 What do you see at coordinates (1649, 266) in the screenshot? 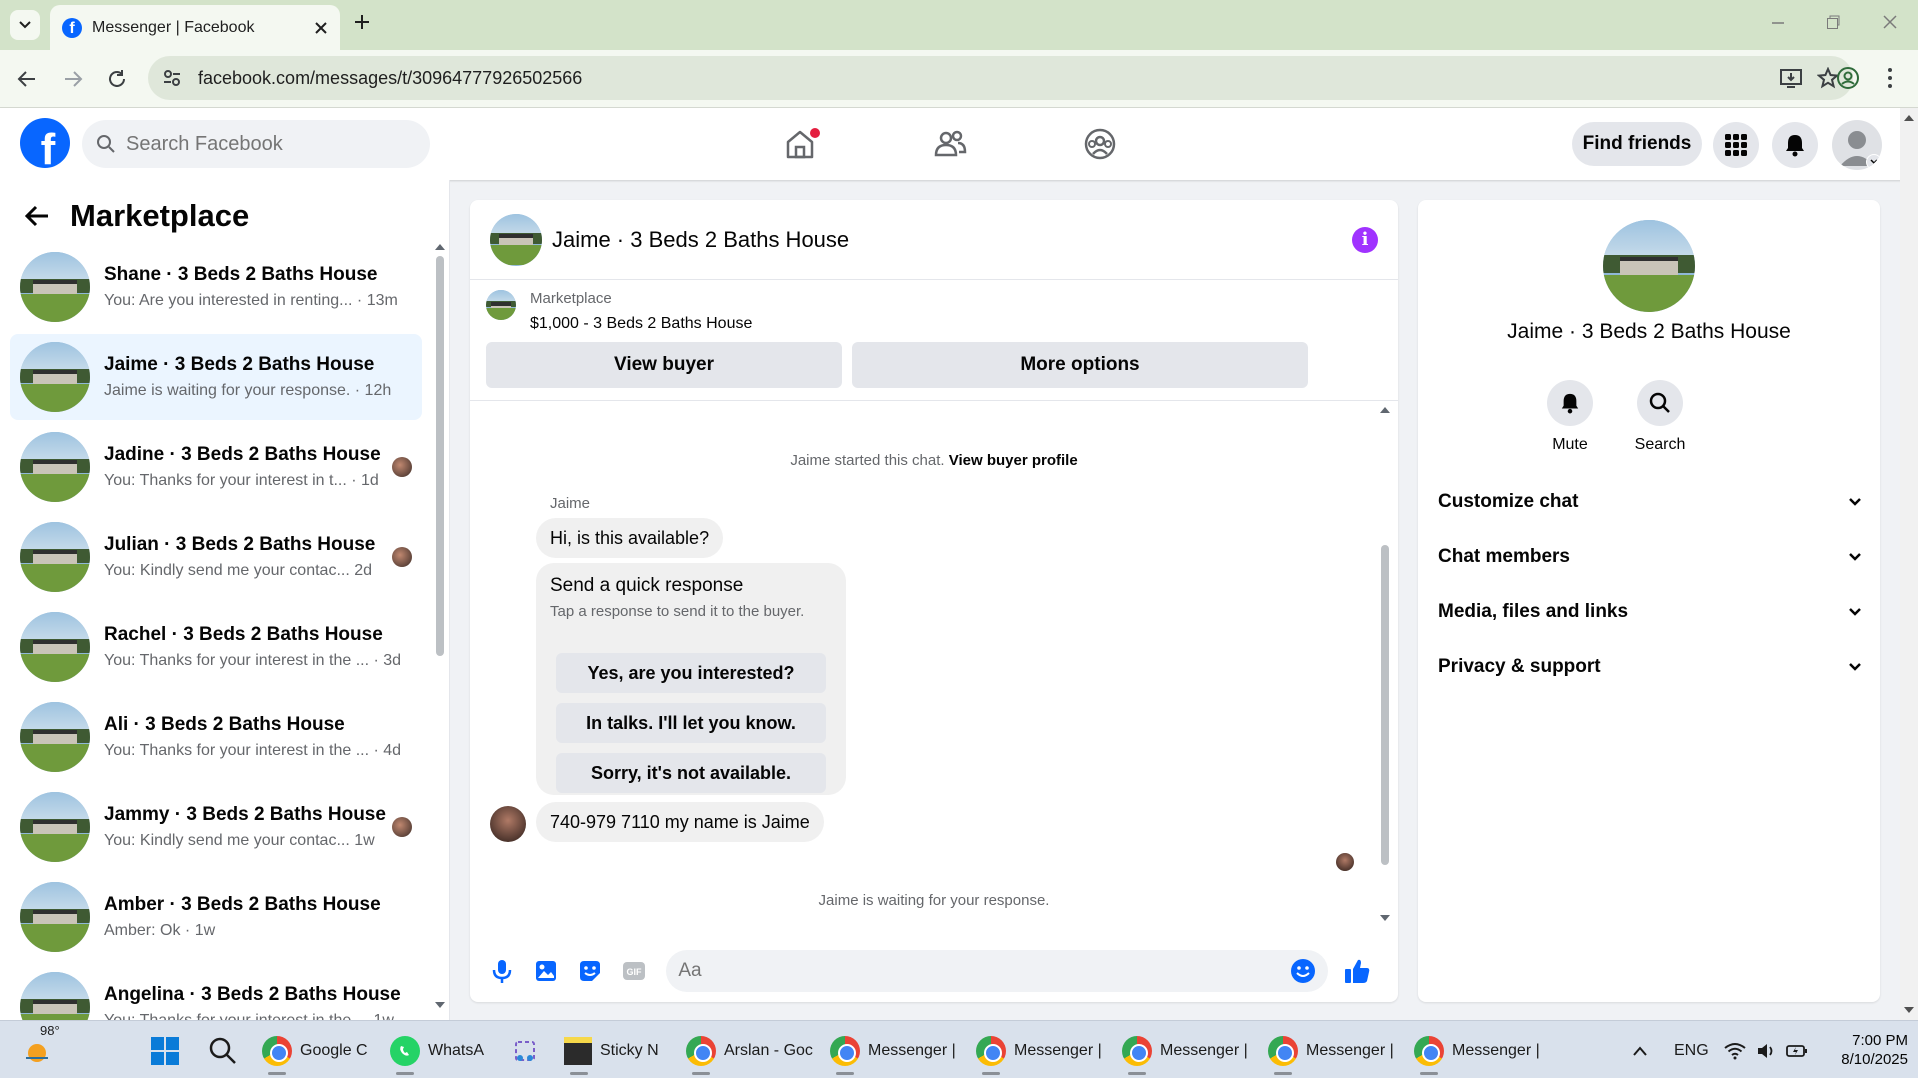
I see `chat-profile-avatar` at bounding box center [1649, 266].